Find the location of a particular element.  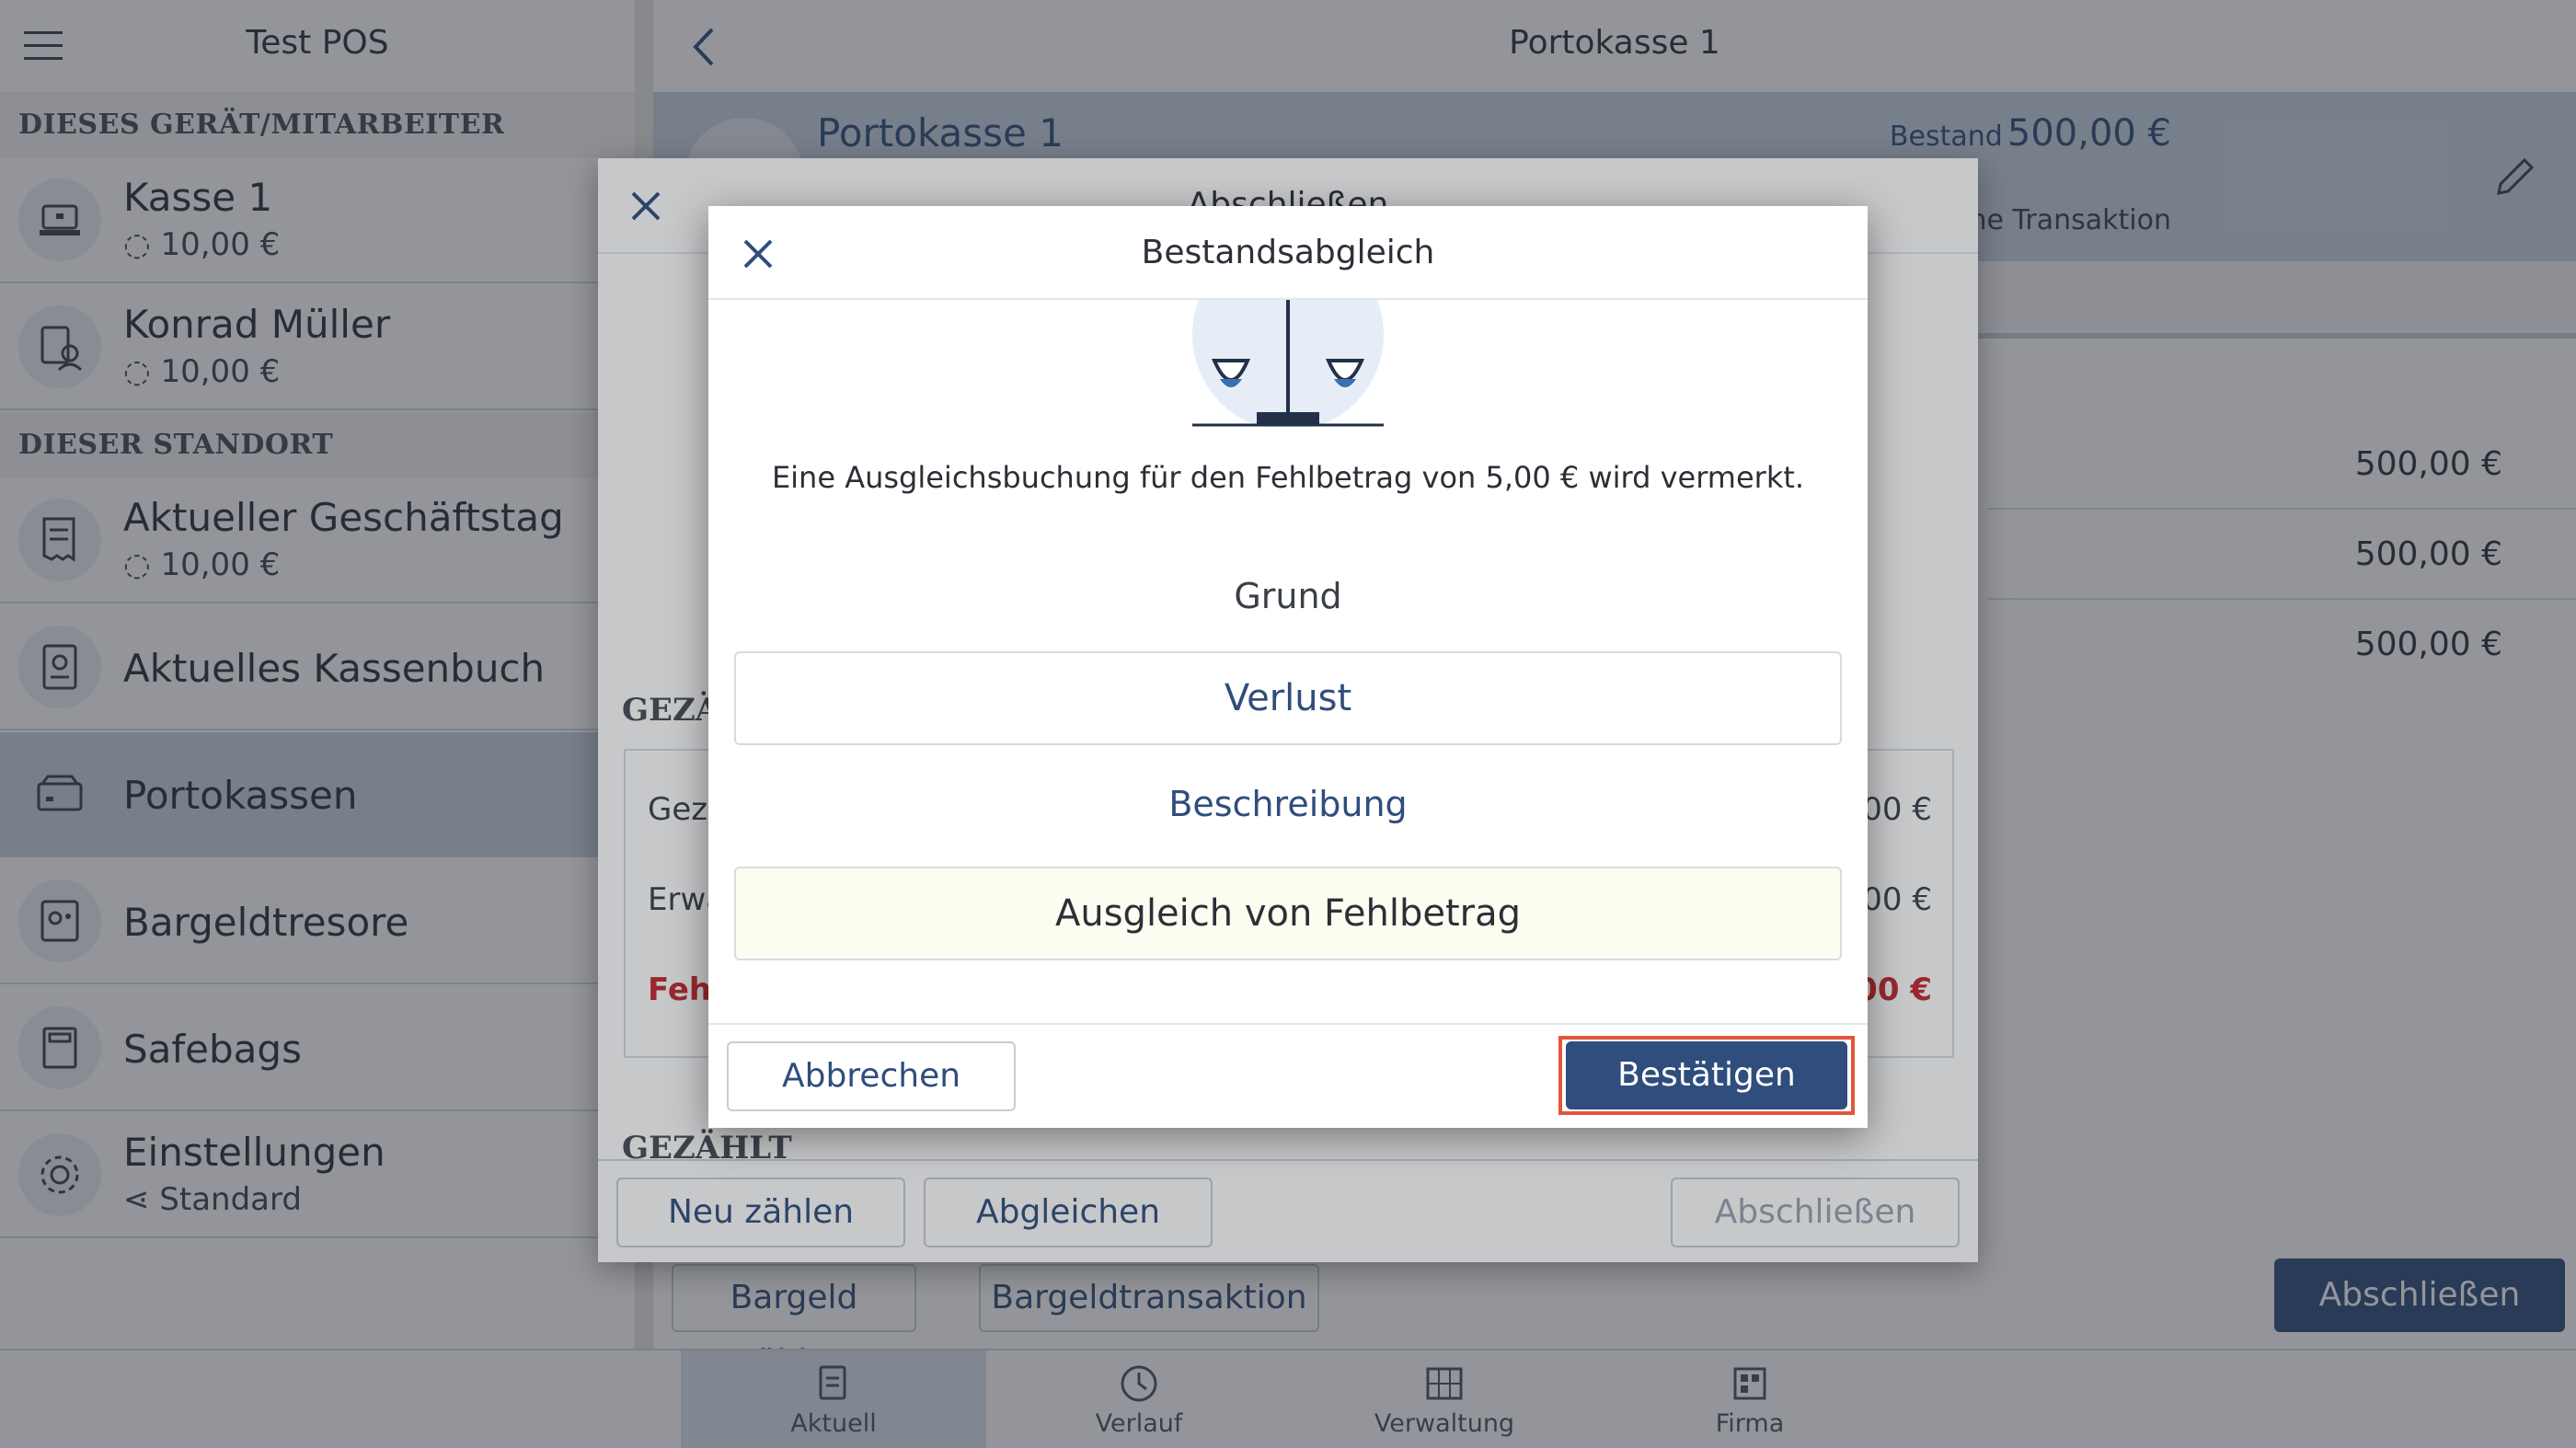

reconcile-dialog-header: Bestandsabgleich is located at coordinates (1288, 253).